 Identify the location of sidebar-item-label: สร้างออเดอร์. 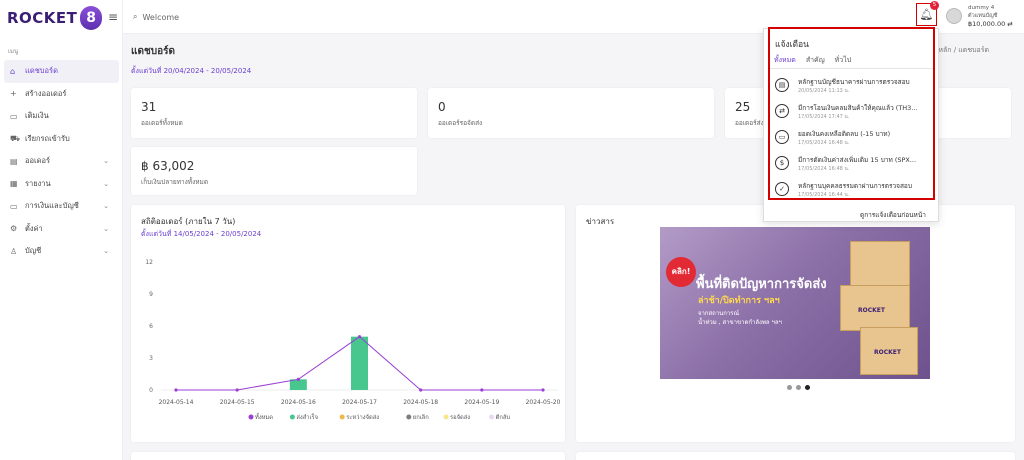
(46, 93).